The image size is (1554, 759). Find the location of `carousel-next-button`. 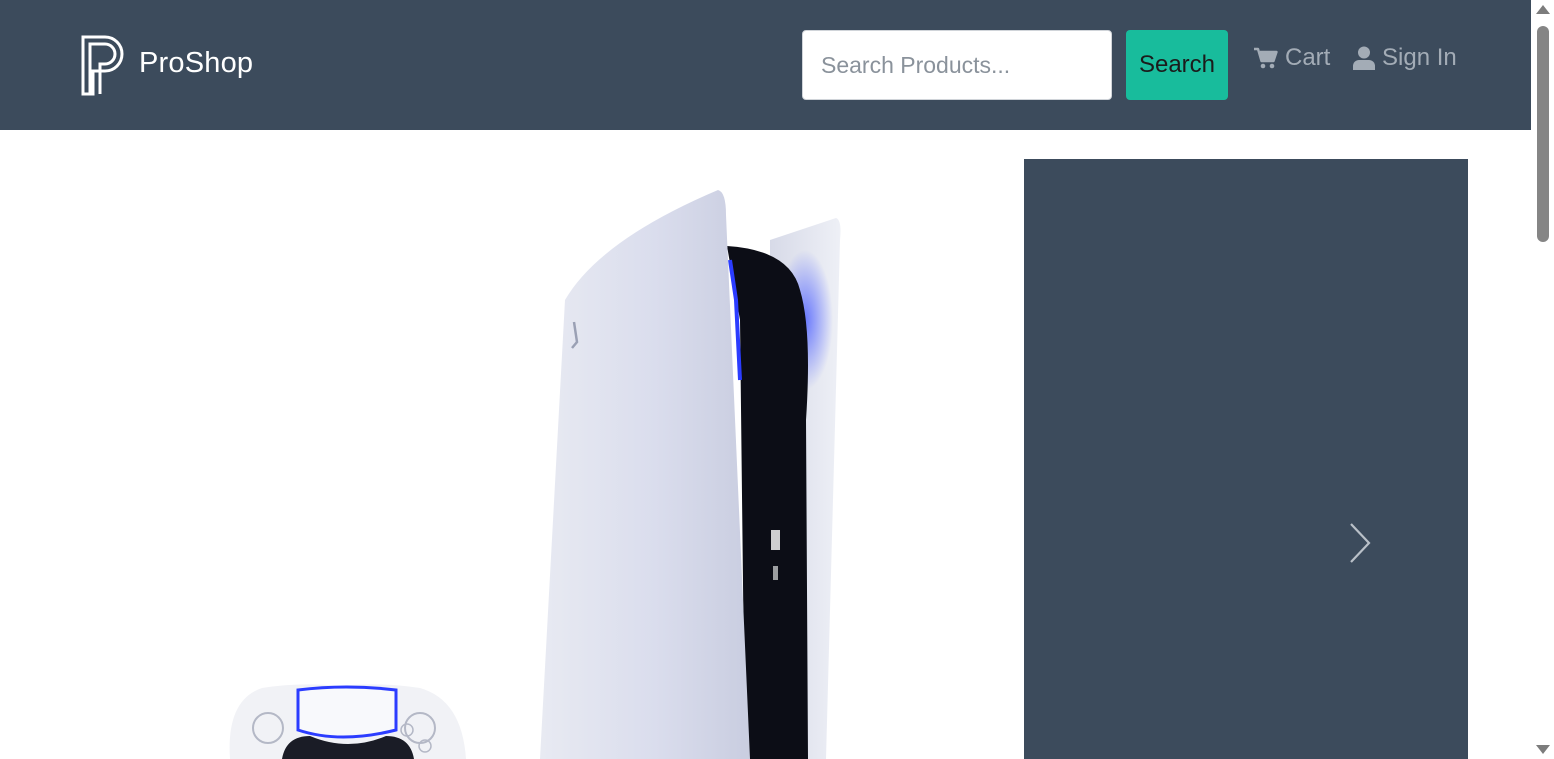

carousel-next-button is located at coordinates (1360, 543).